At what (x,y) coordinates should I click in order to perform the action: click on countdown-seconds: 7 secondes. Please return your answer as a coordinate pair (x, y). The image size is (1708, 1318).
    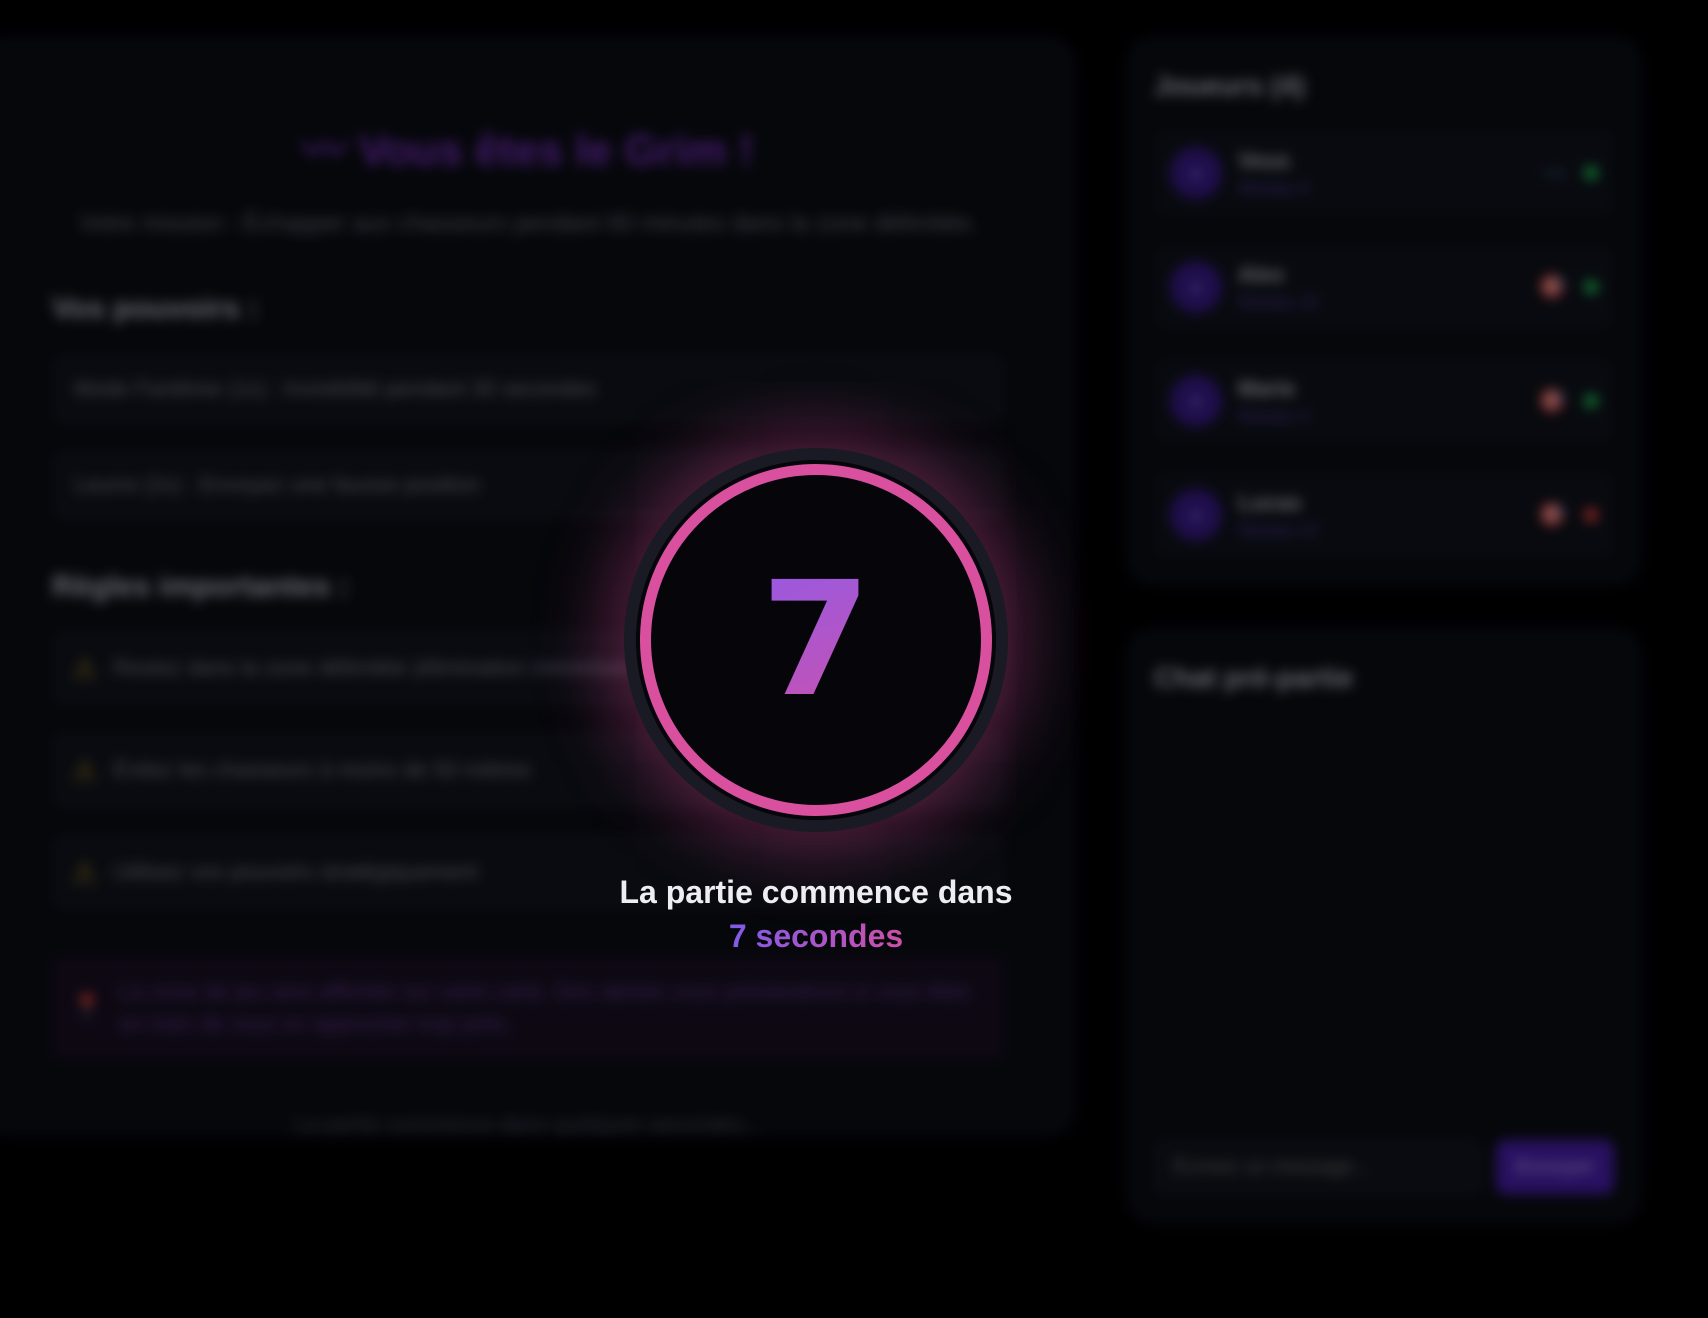
    Looking at the image, I should click on (816, 936).